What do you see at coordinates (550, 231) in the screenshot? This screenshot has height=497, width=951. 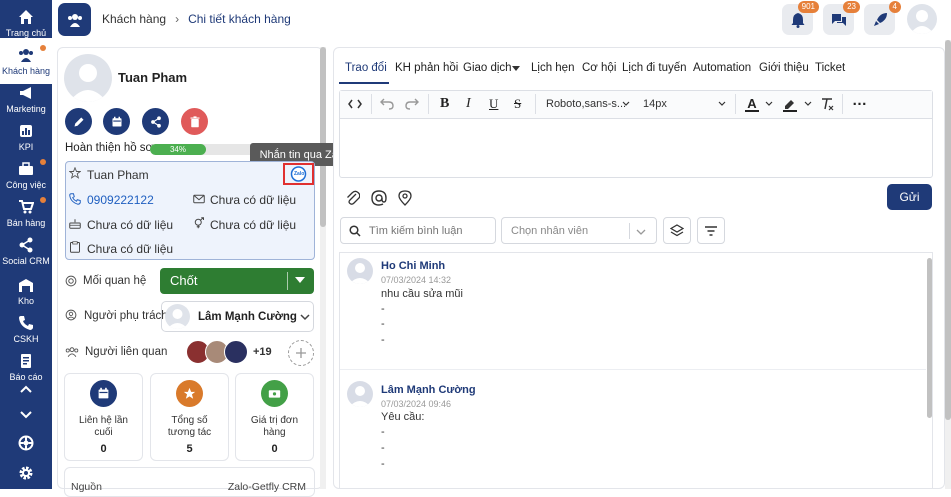 I see `staff-select-placeholder: Chọn nhân viên` at bounding box center [550, 231].